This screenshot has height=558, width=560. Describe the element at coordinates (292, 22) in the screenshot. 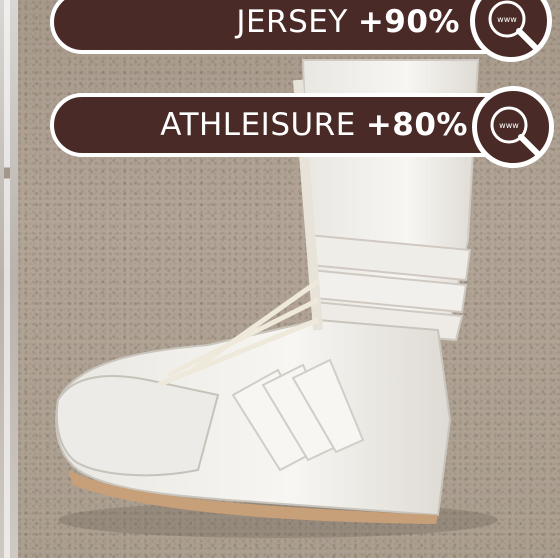

I see `trend-tag-label: JERSEY` at that location.